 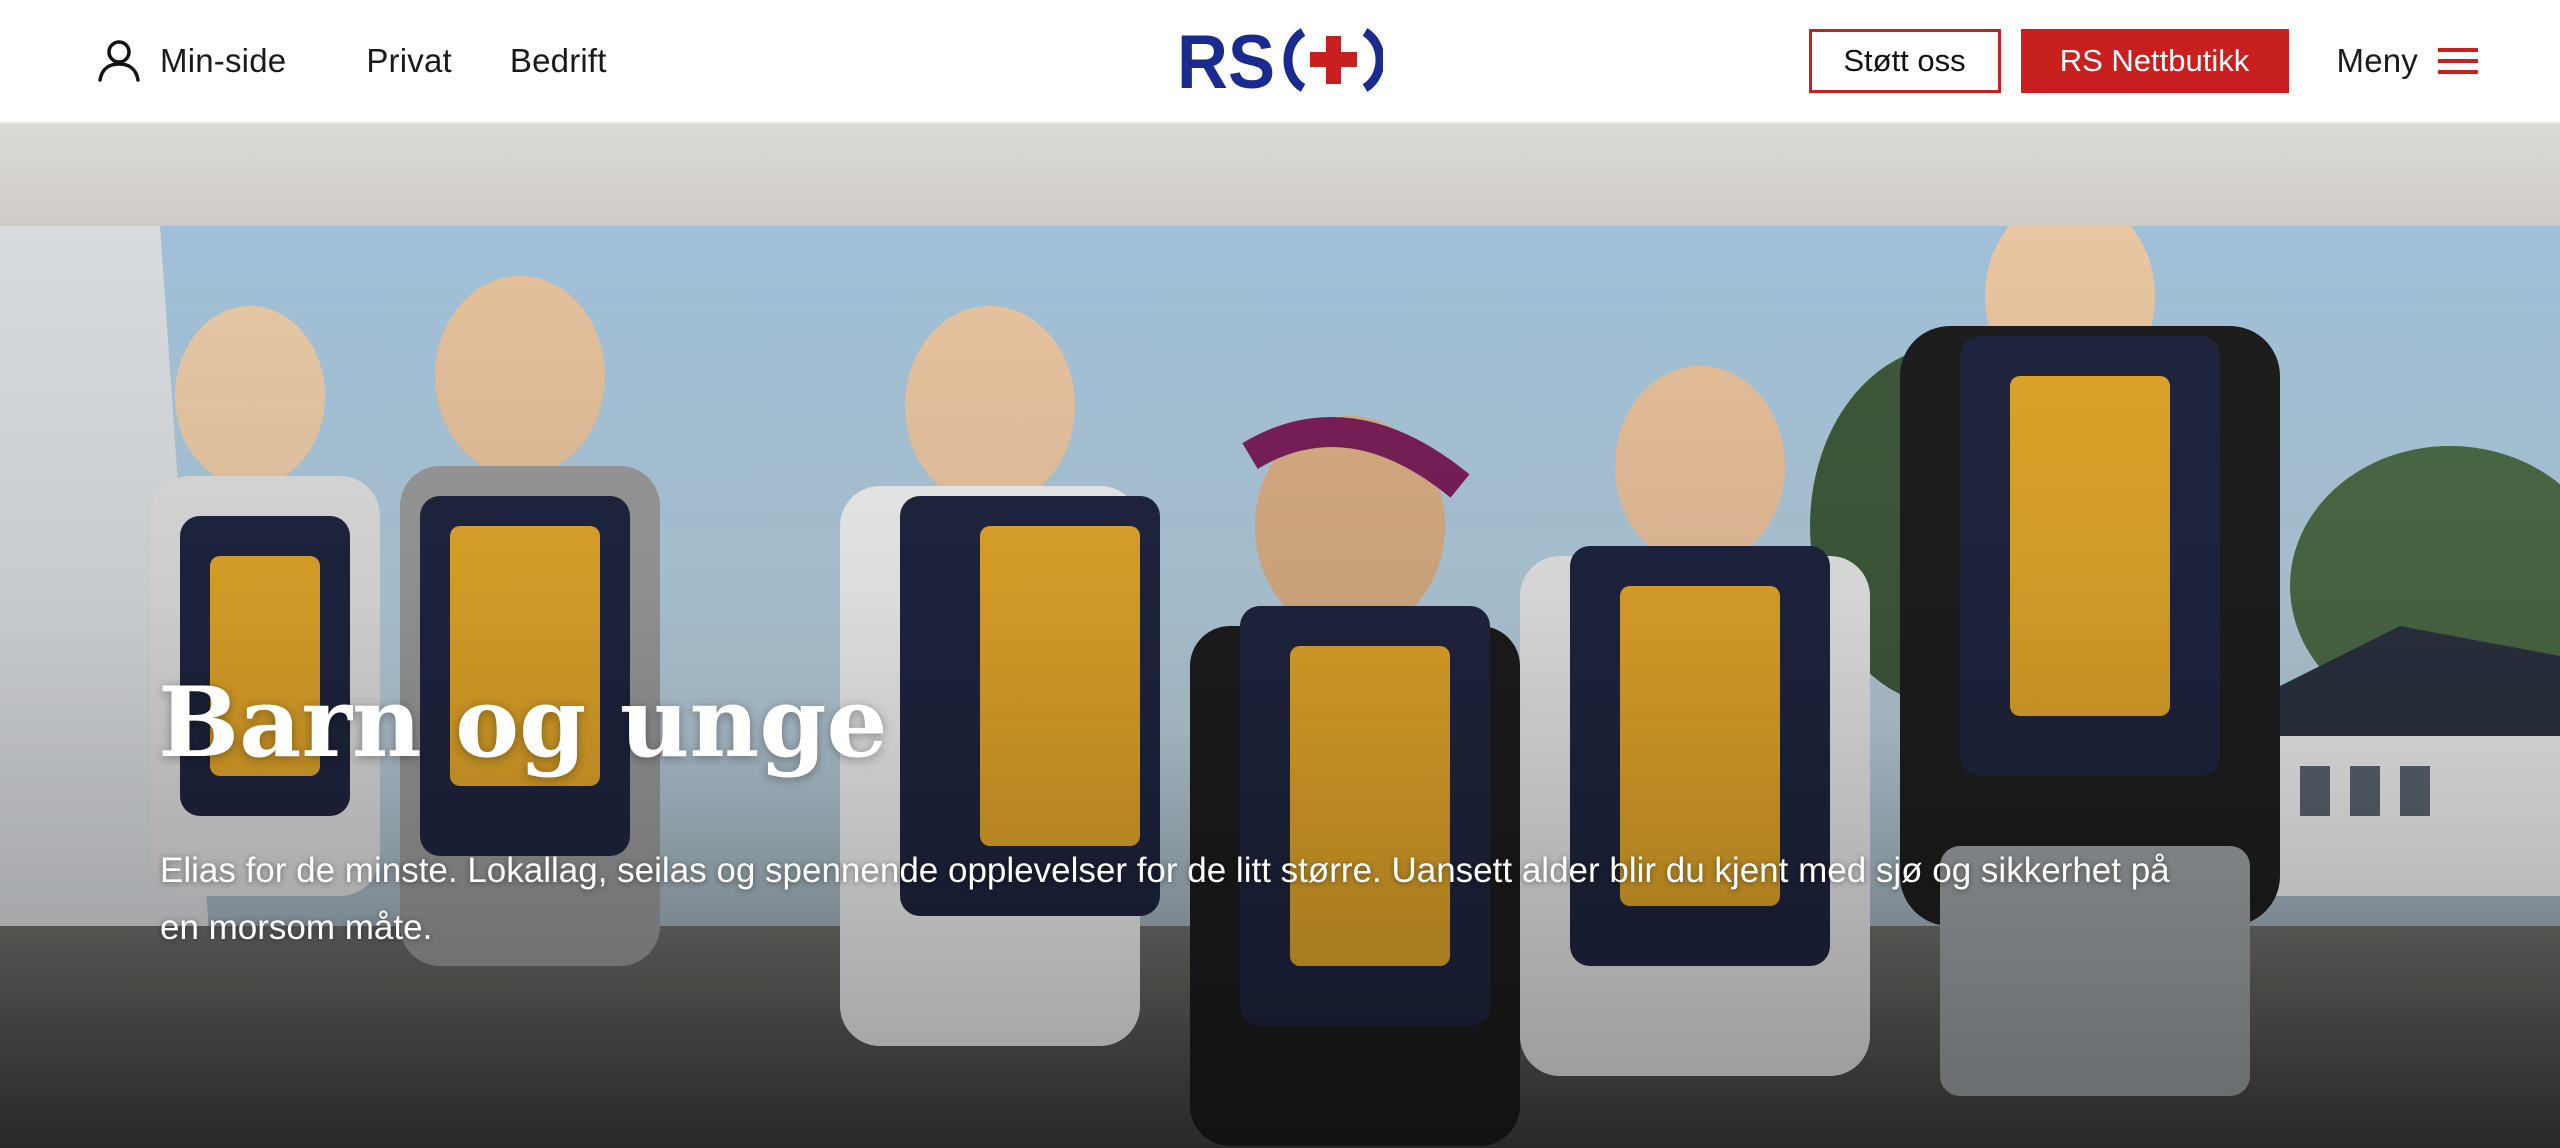 What do you see at coordinates (2458, 61) in the screenshot?
I see `hamburger-icon` at bounding box center [2458, 61].